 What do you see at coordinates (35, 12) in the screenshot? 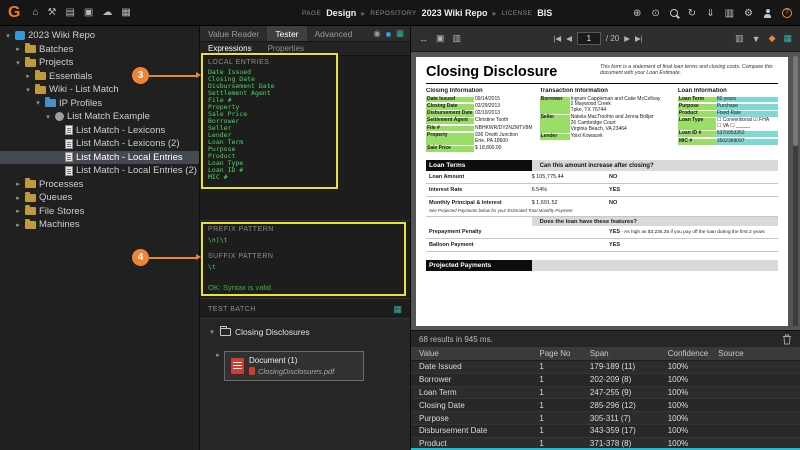
I see `home-icon: ⌂` at bounding box center [35, 12].